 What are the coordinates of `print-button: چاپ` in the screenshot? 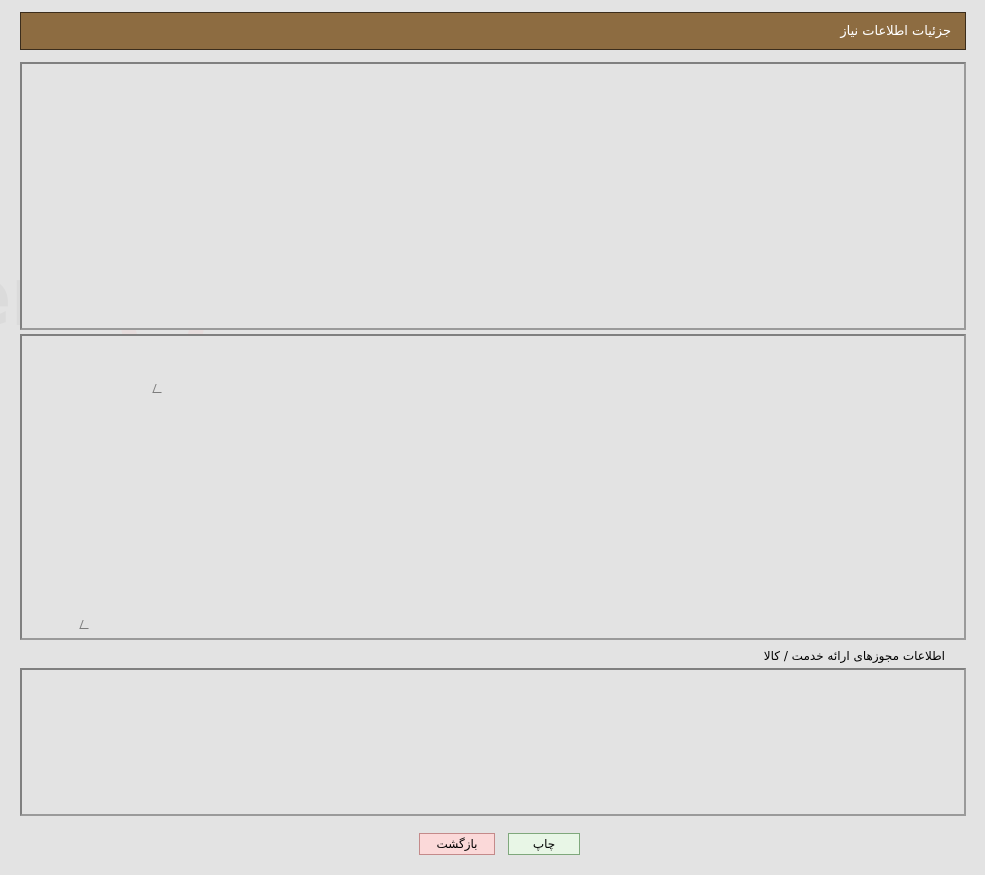 It's located at (544, 844).